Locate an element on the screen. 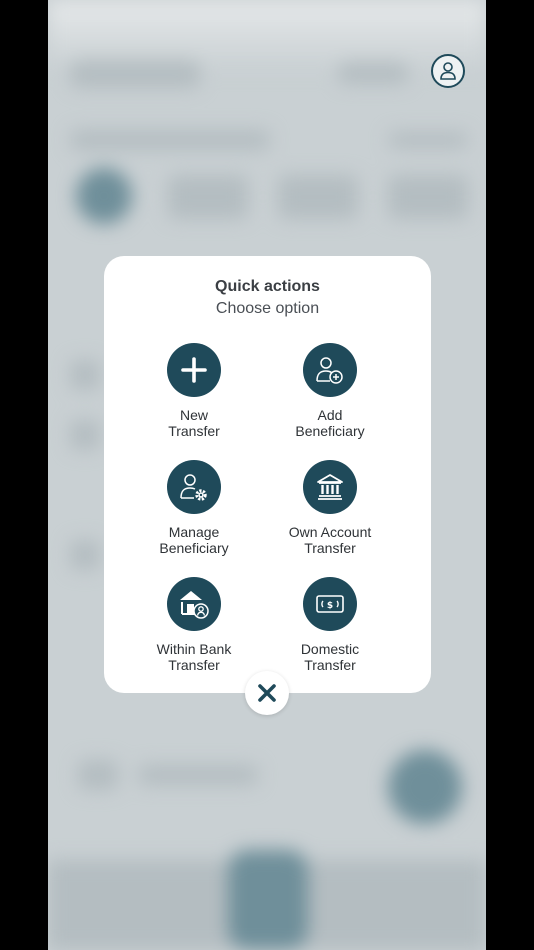 The image size is (534, 950). cash-icon: $ is located at coordinates (330, 604).